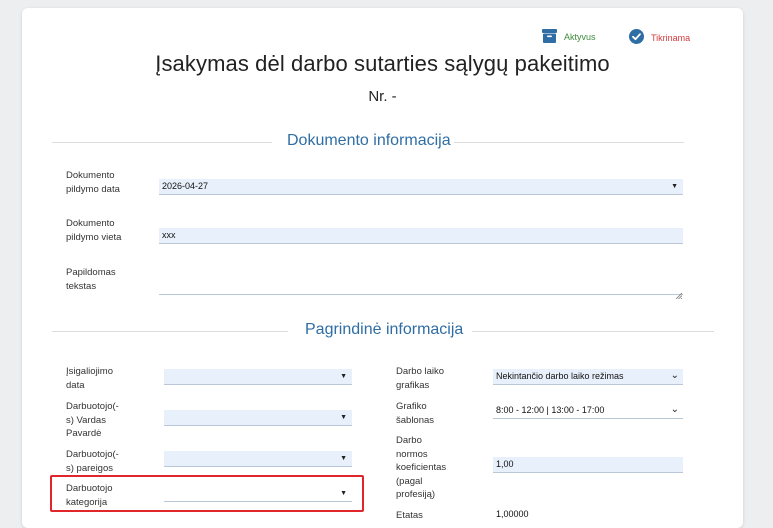 The image size is (773, 528). What do you see at coordinates (415, 413) in the screenshot?
I see `schedule-template-label: Grafiko šablonas` at bounding box center [415, 413].